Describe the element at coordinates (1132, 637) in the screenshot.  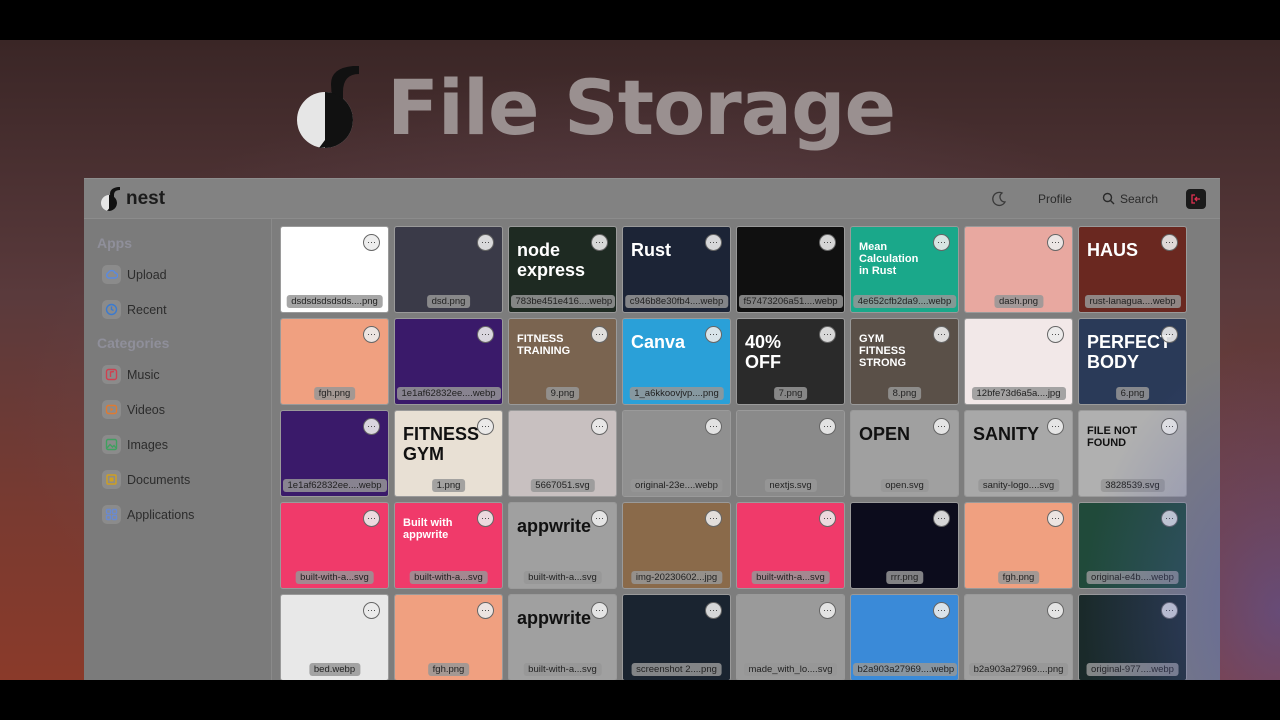
I see `file-card: ··· original-977....webp` at that location.